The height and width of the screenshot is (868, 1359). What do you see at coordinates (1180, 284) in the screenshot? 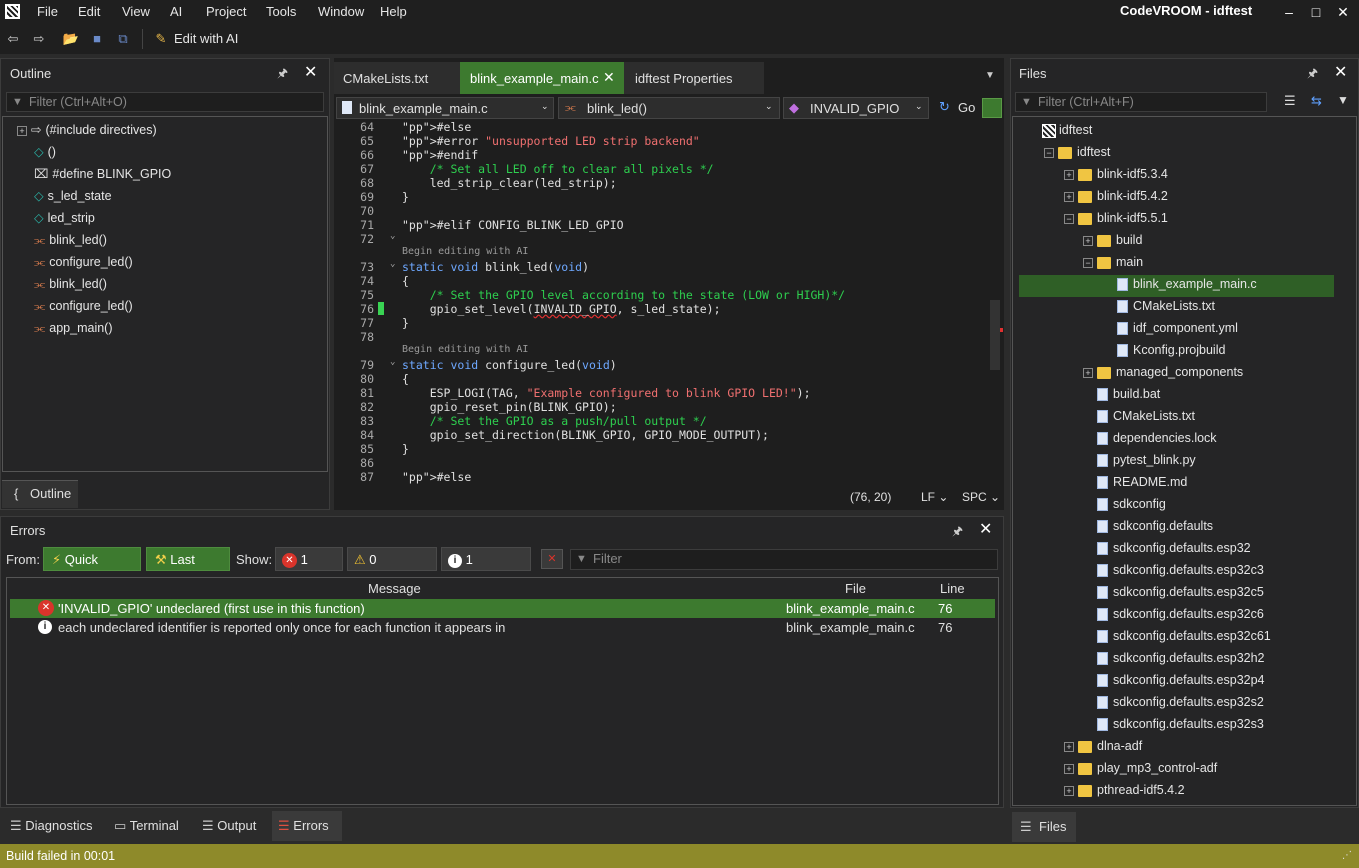
I see `file-item: blink_example_main.c` at bounding box center [1180, 284].